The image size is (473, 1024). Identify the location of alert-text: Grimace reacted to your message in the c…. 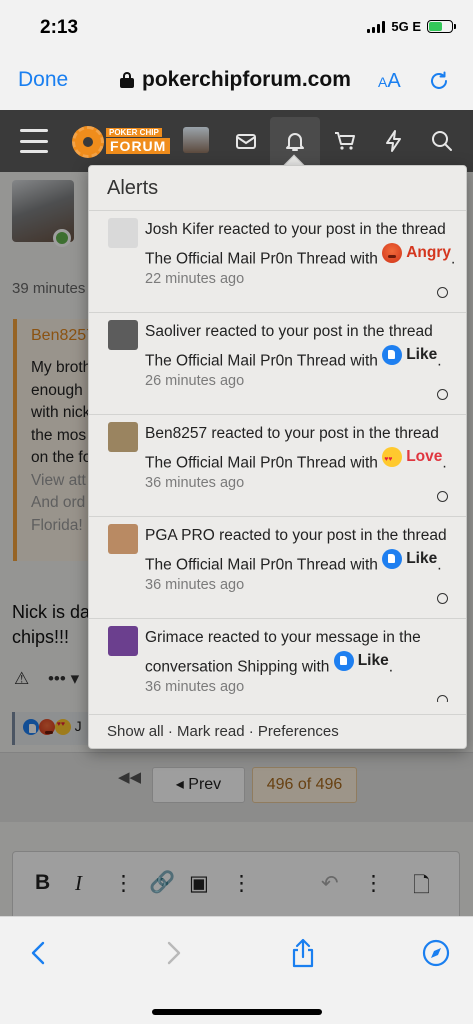
(283, 652).